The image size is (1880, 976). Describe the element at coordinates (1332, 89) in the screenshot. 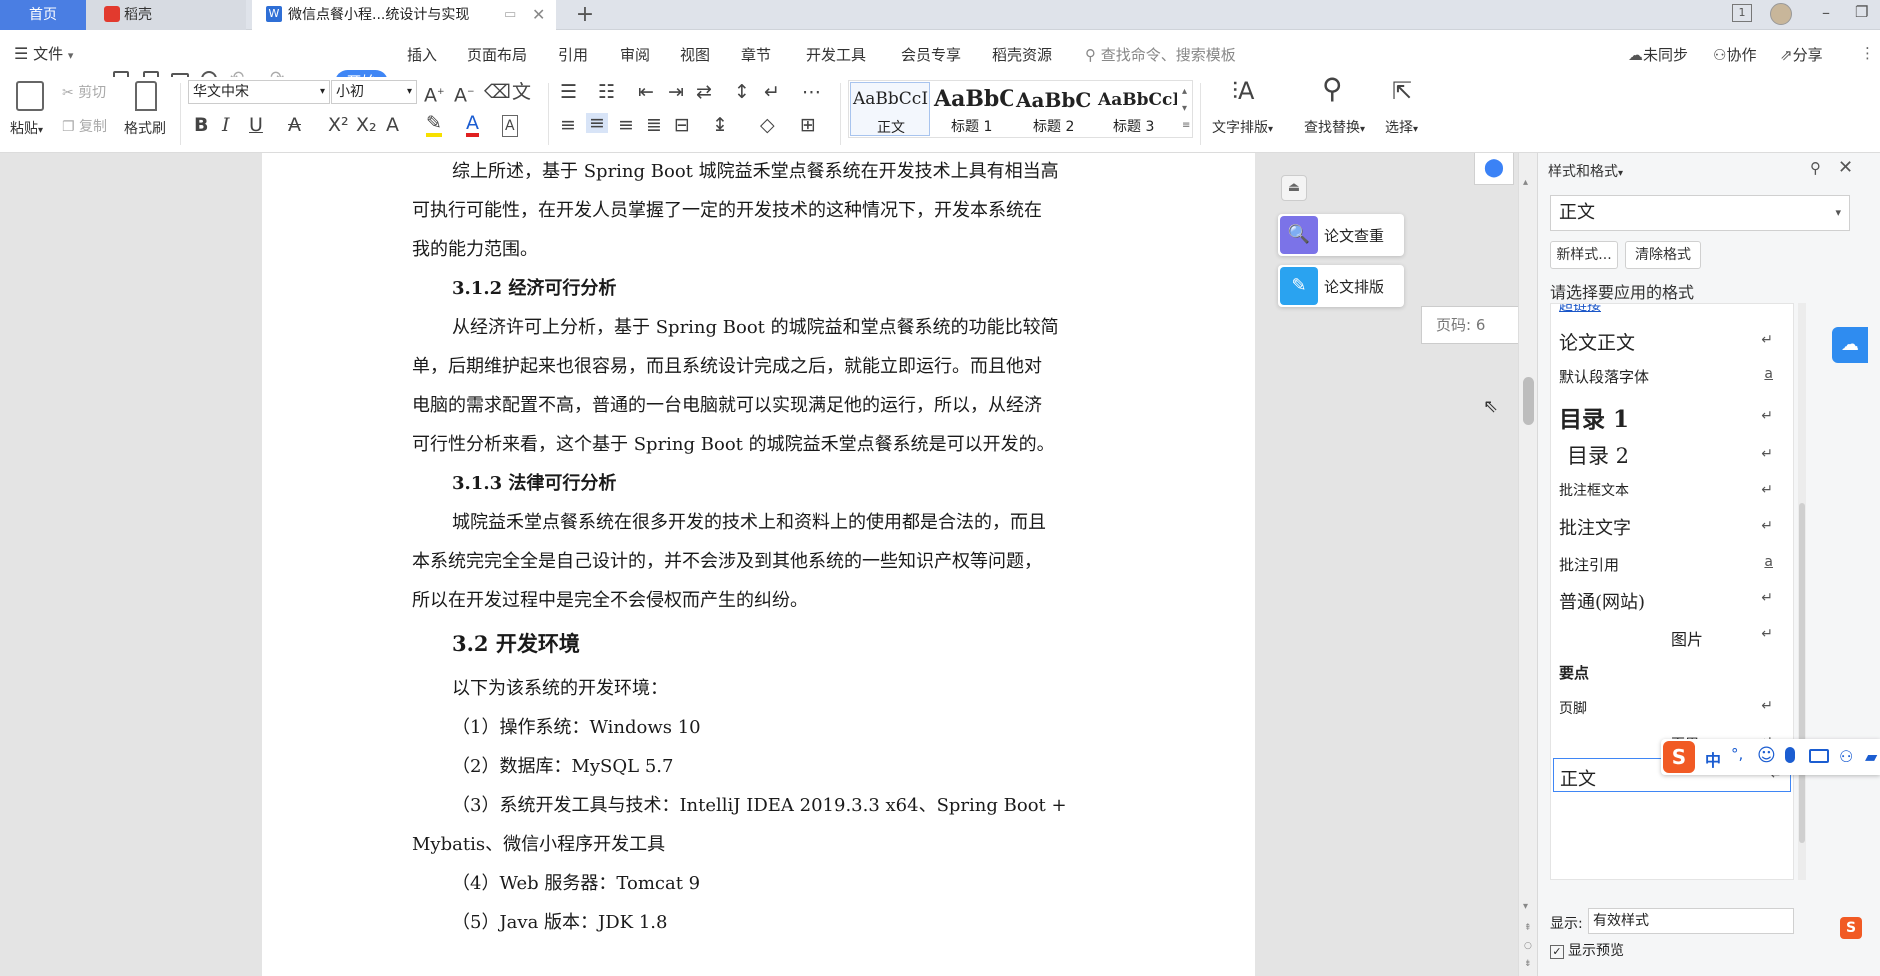

I see `find-replace-icon: ⚲` at that location.